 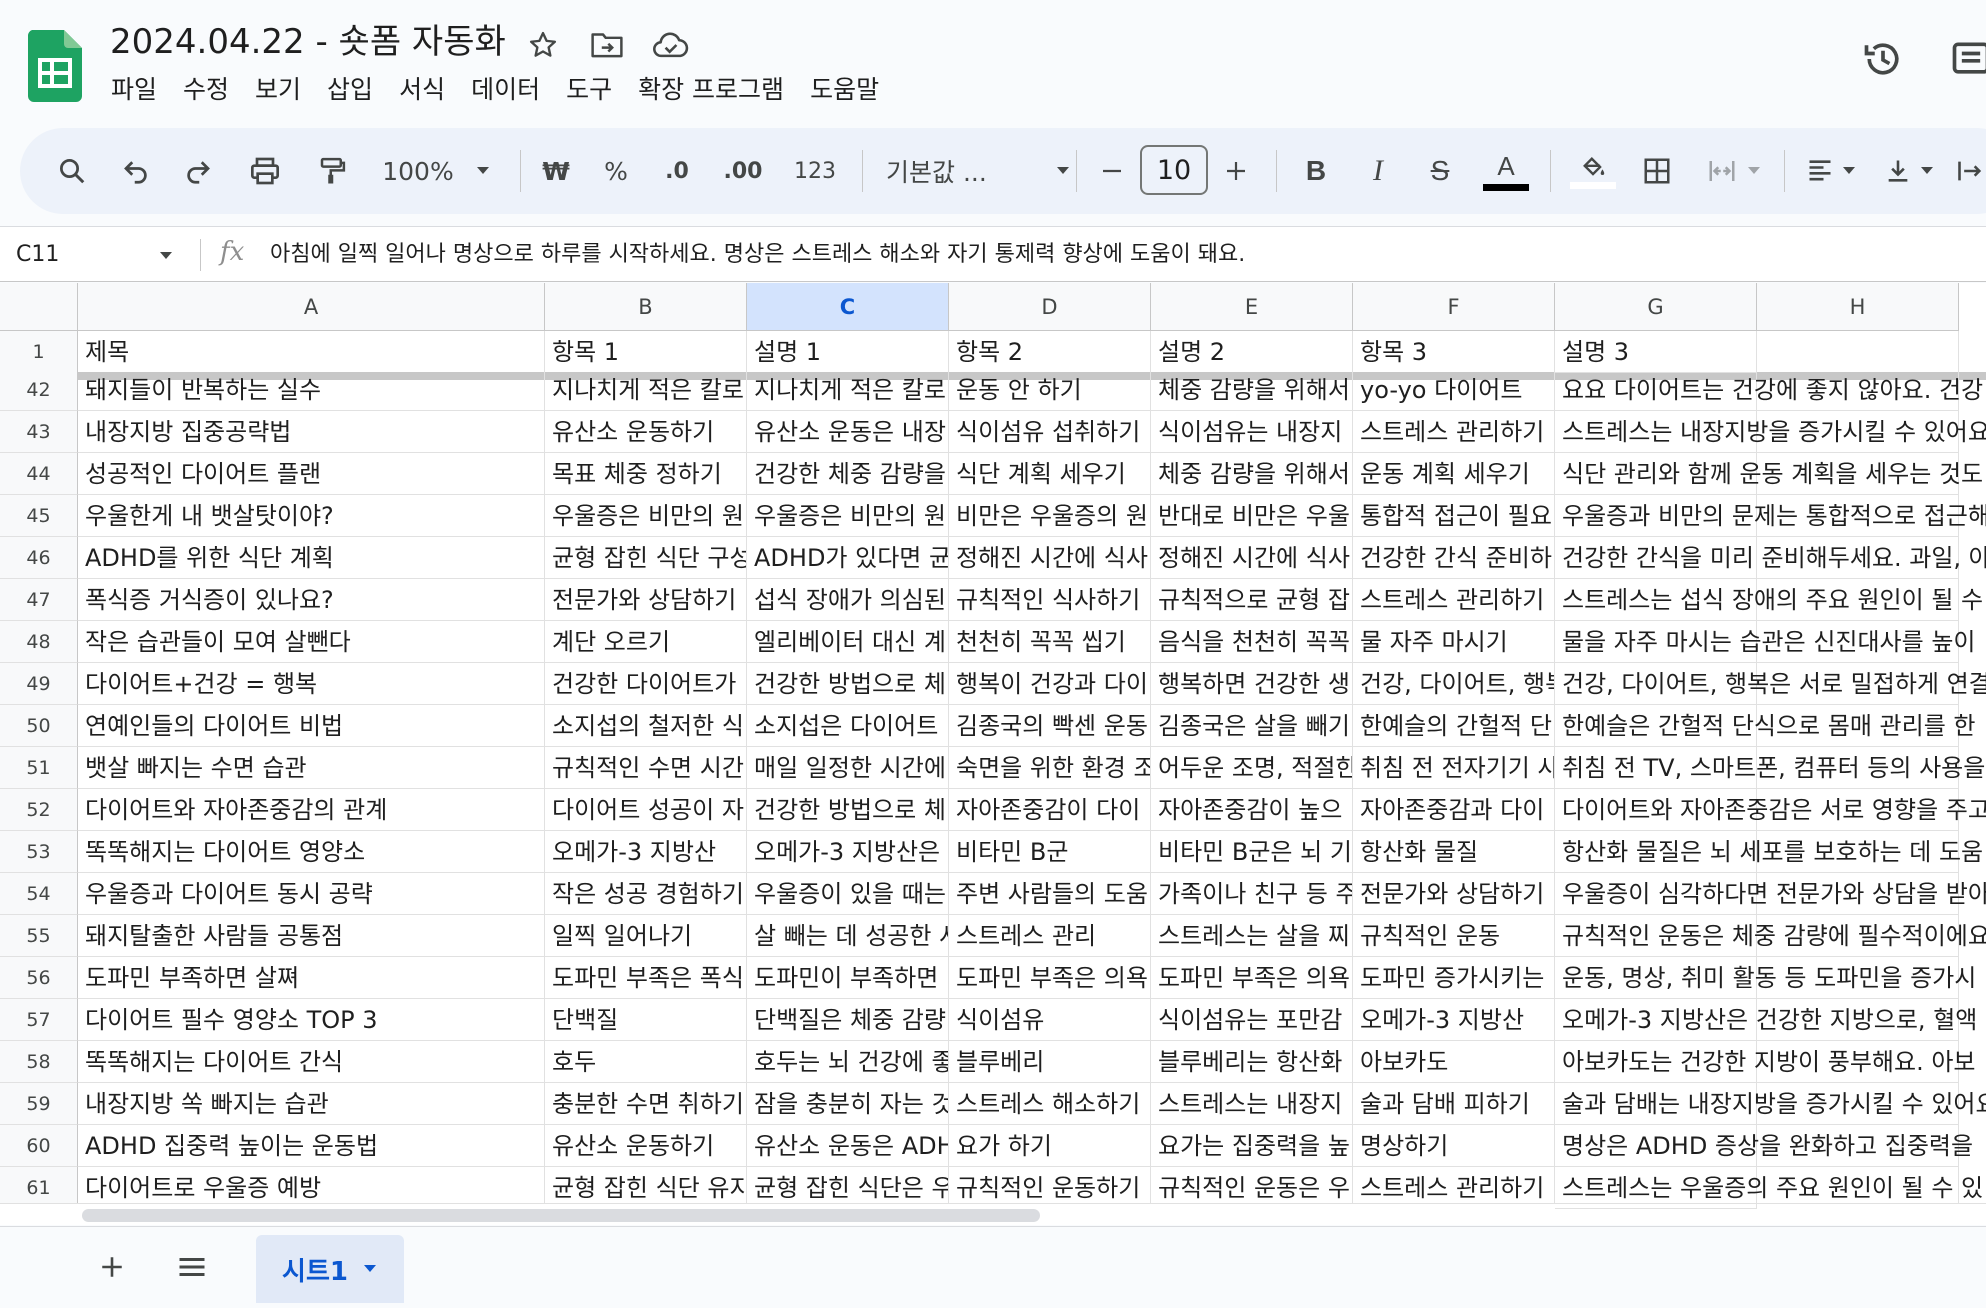 I want to click on vertical-align-icon, so click(x=1909, y=171).